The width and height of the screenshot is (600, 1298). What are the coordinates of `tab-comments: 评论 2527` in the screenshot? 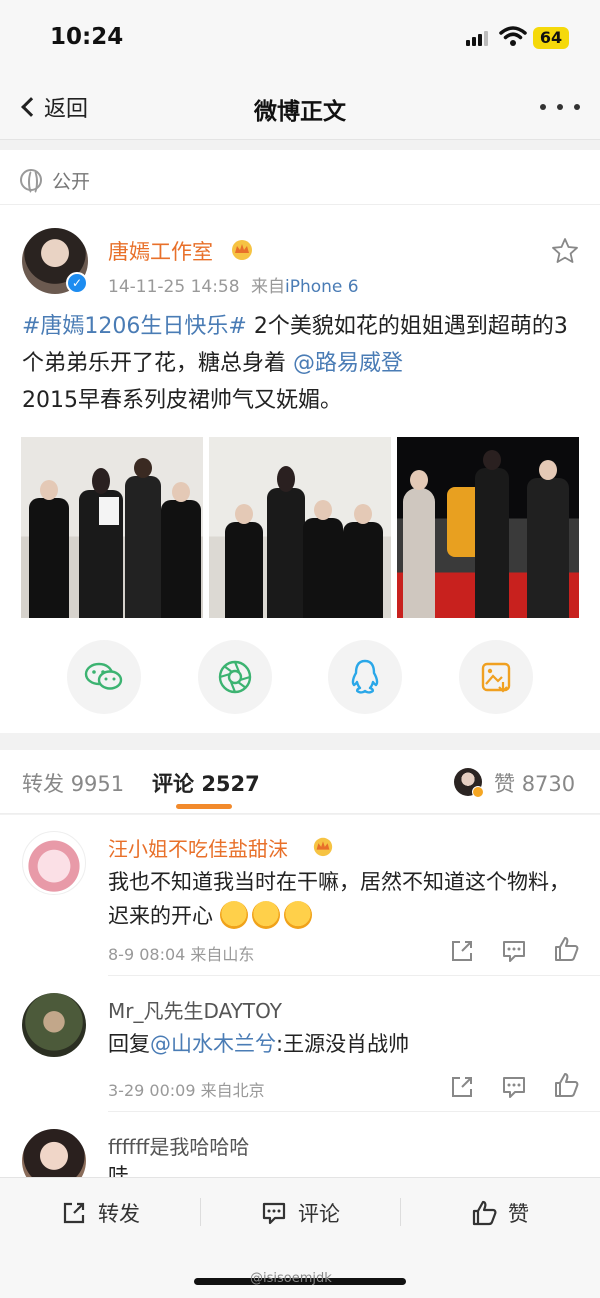 It's located at (206, 783).